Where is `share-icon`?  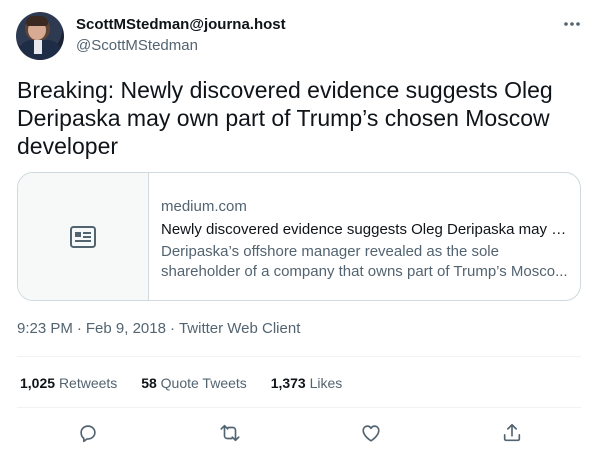 share-icon is located at coordinates (512, 433).